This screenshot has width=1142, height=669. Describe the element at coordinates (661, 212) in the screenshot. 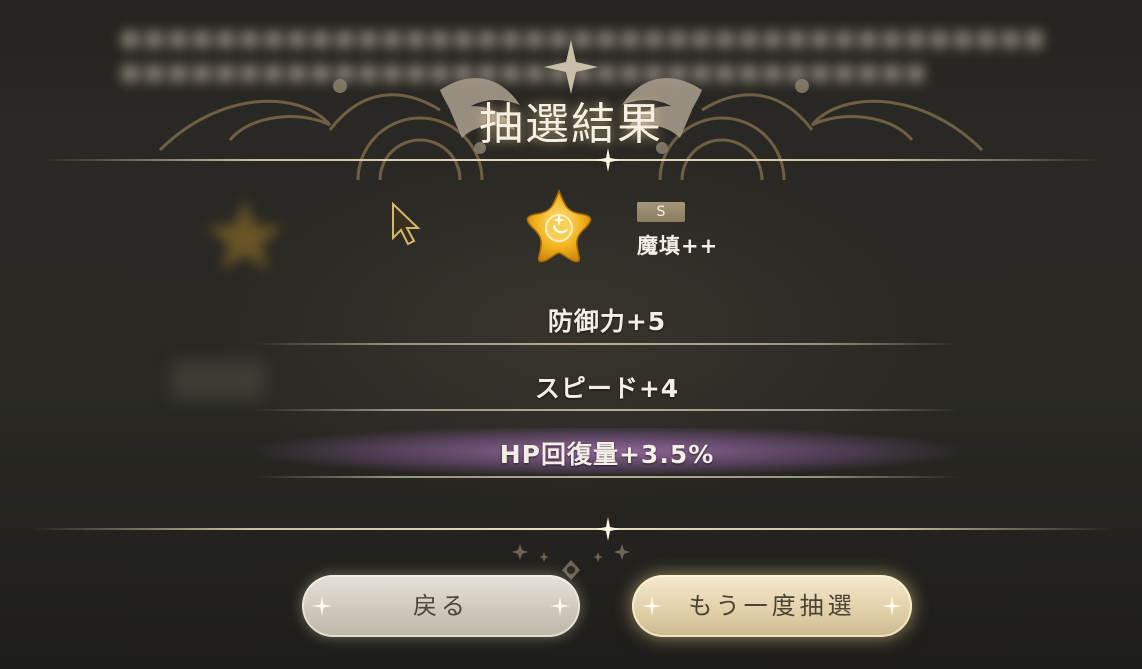

I see `rank-badge: S` at that location.